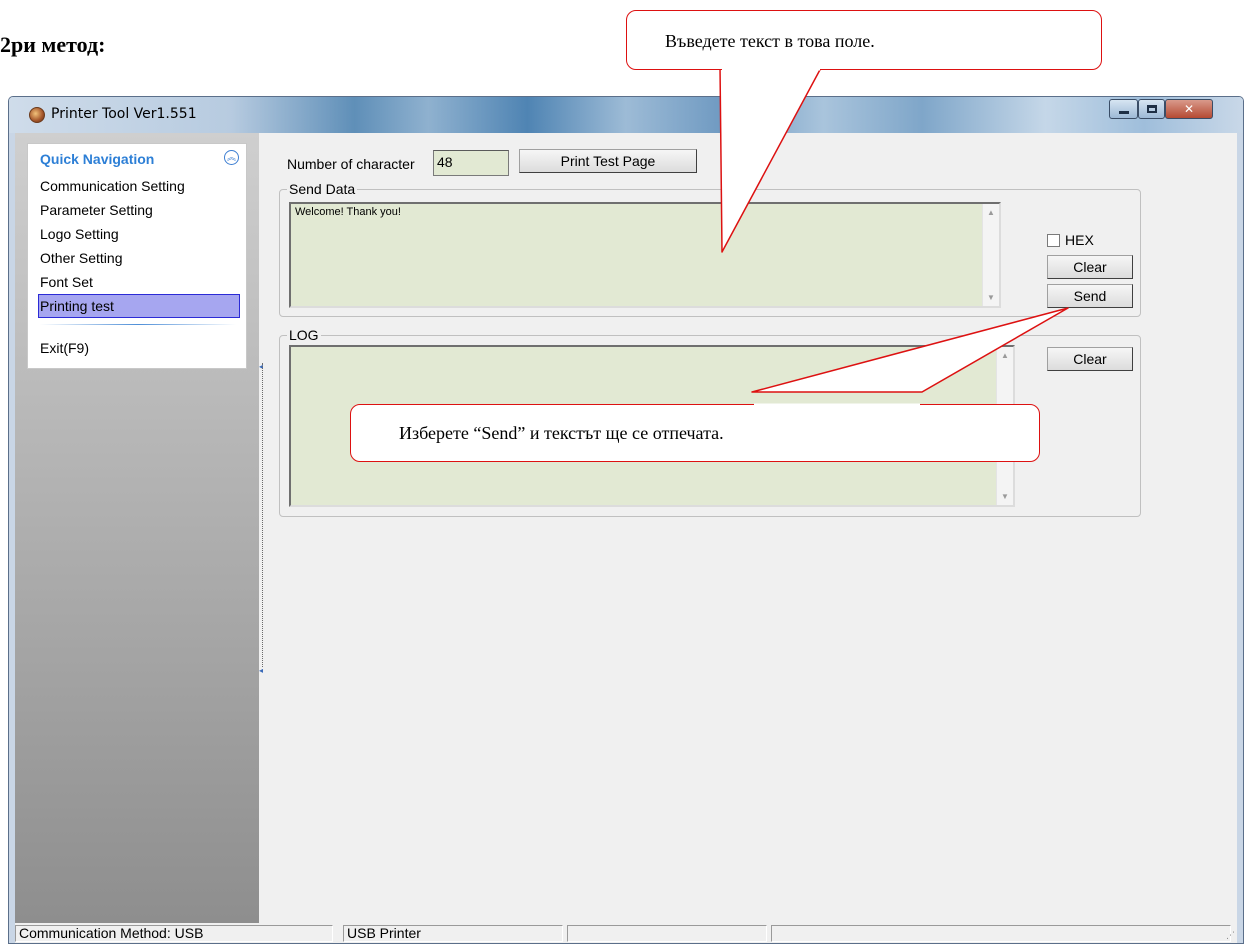 The image size is (1250, 946). Describe the element at coordinates (1005, 355) in the screenshot. I see `log-scroll-up-icon: ▲` at that location.